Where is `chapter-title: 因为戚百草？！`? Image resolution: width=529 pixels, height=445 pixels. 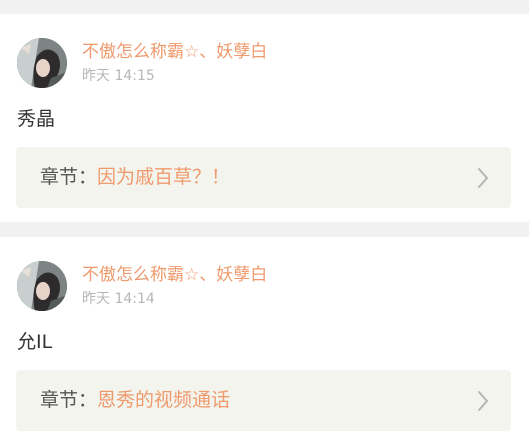
chapter-title: 因为戚百草？！ is located at coordinates (164, 177).